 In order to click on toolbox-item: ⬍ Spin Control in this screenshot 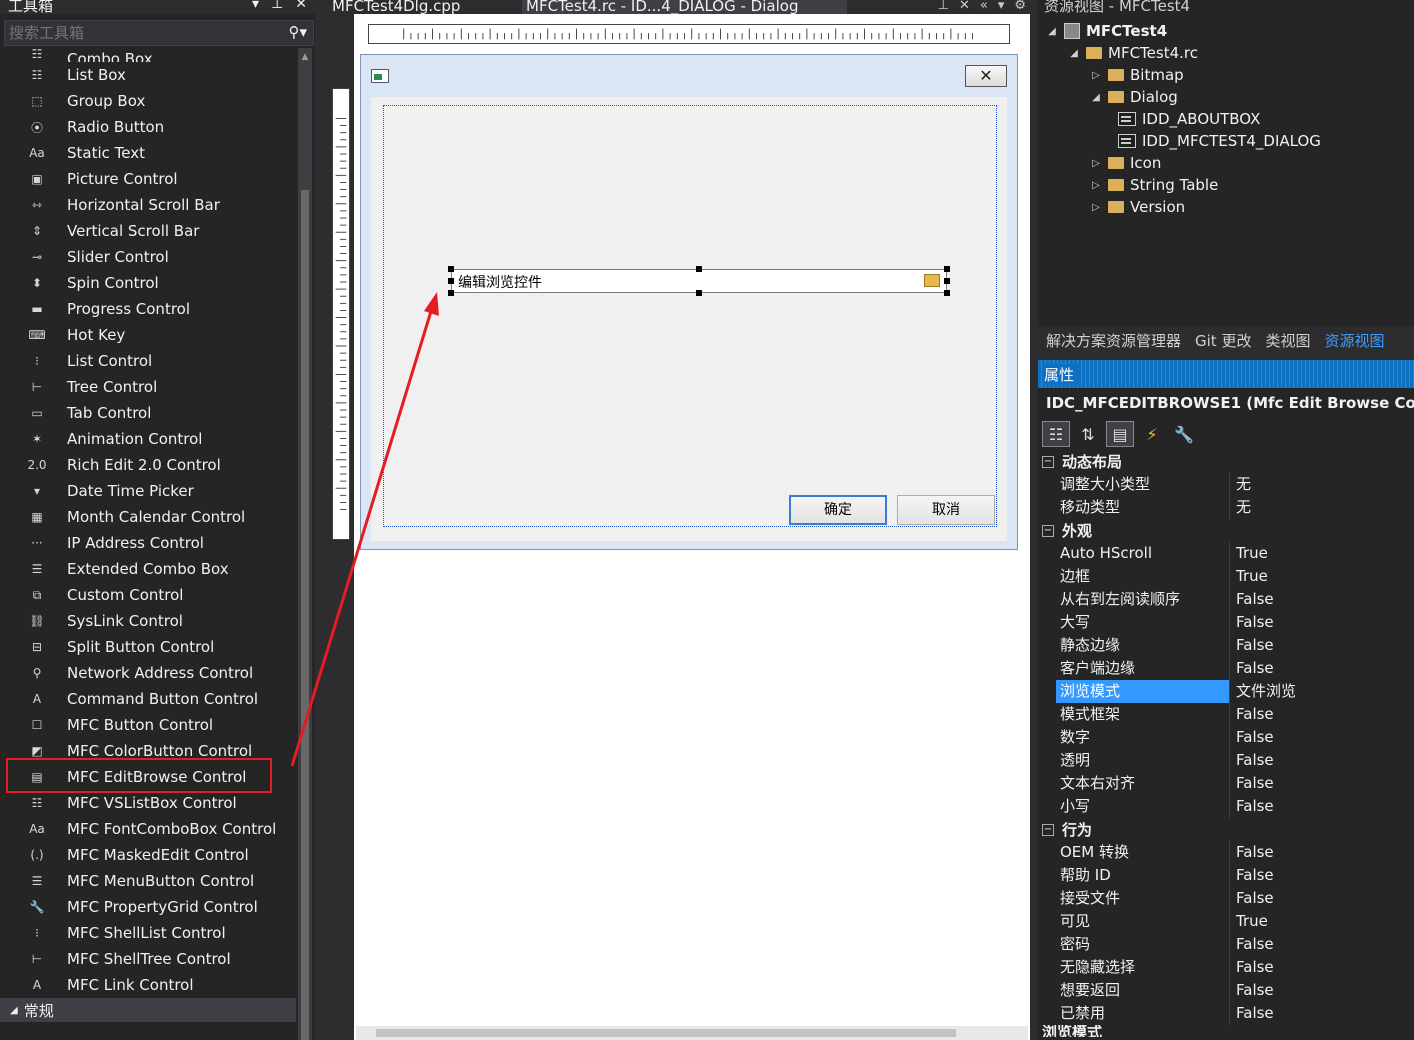, I will do `click(148, 283)`.